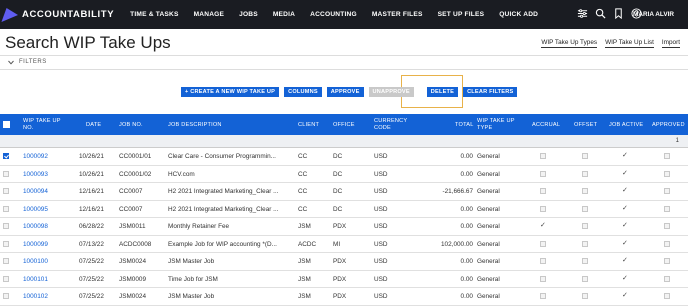  Describe the element at coordinates (582, 13) in the screenshot. I see `sliders-icon` at that location.